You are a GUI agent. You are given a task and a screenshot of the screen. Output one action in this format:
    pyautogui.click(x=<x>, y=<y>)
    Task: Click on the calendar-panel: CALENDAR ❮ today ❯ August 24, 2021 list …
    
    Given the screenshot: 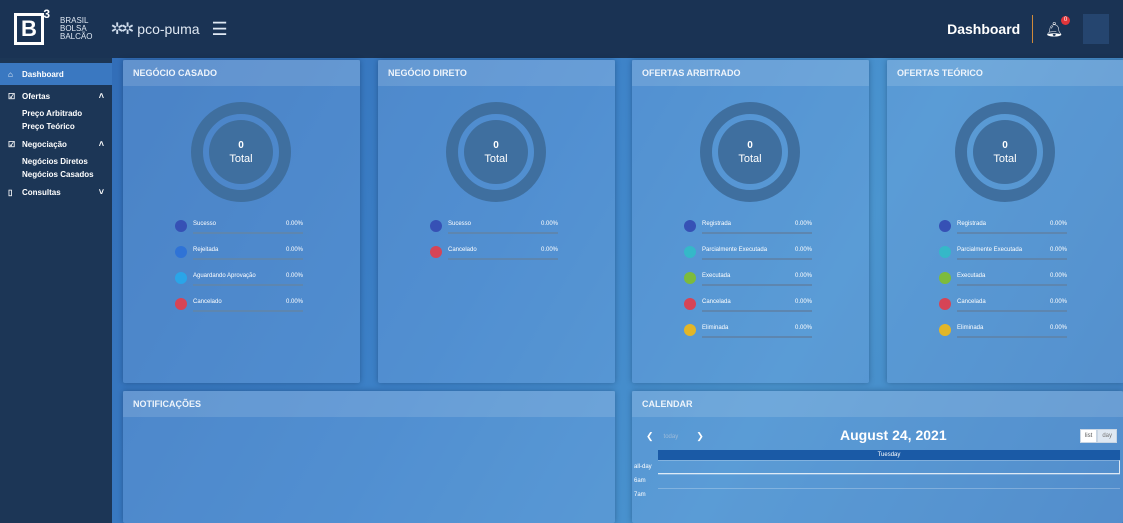 What is the action you would take?
    pyautogui.click(x=877, y=457)
    